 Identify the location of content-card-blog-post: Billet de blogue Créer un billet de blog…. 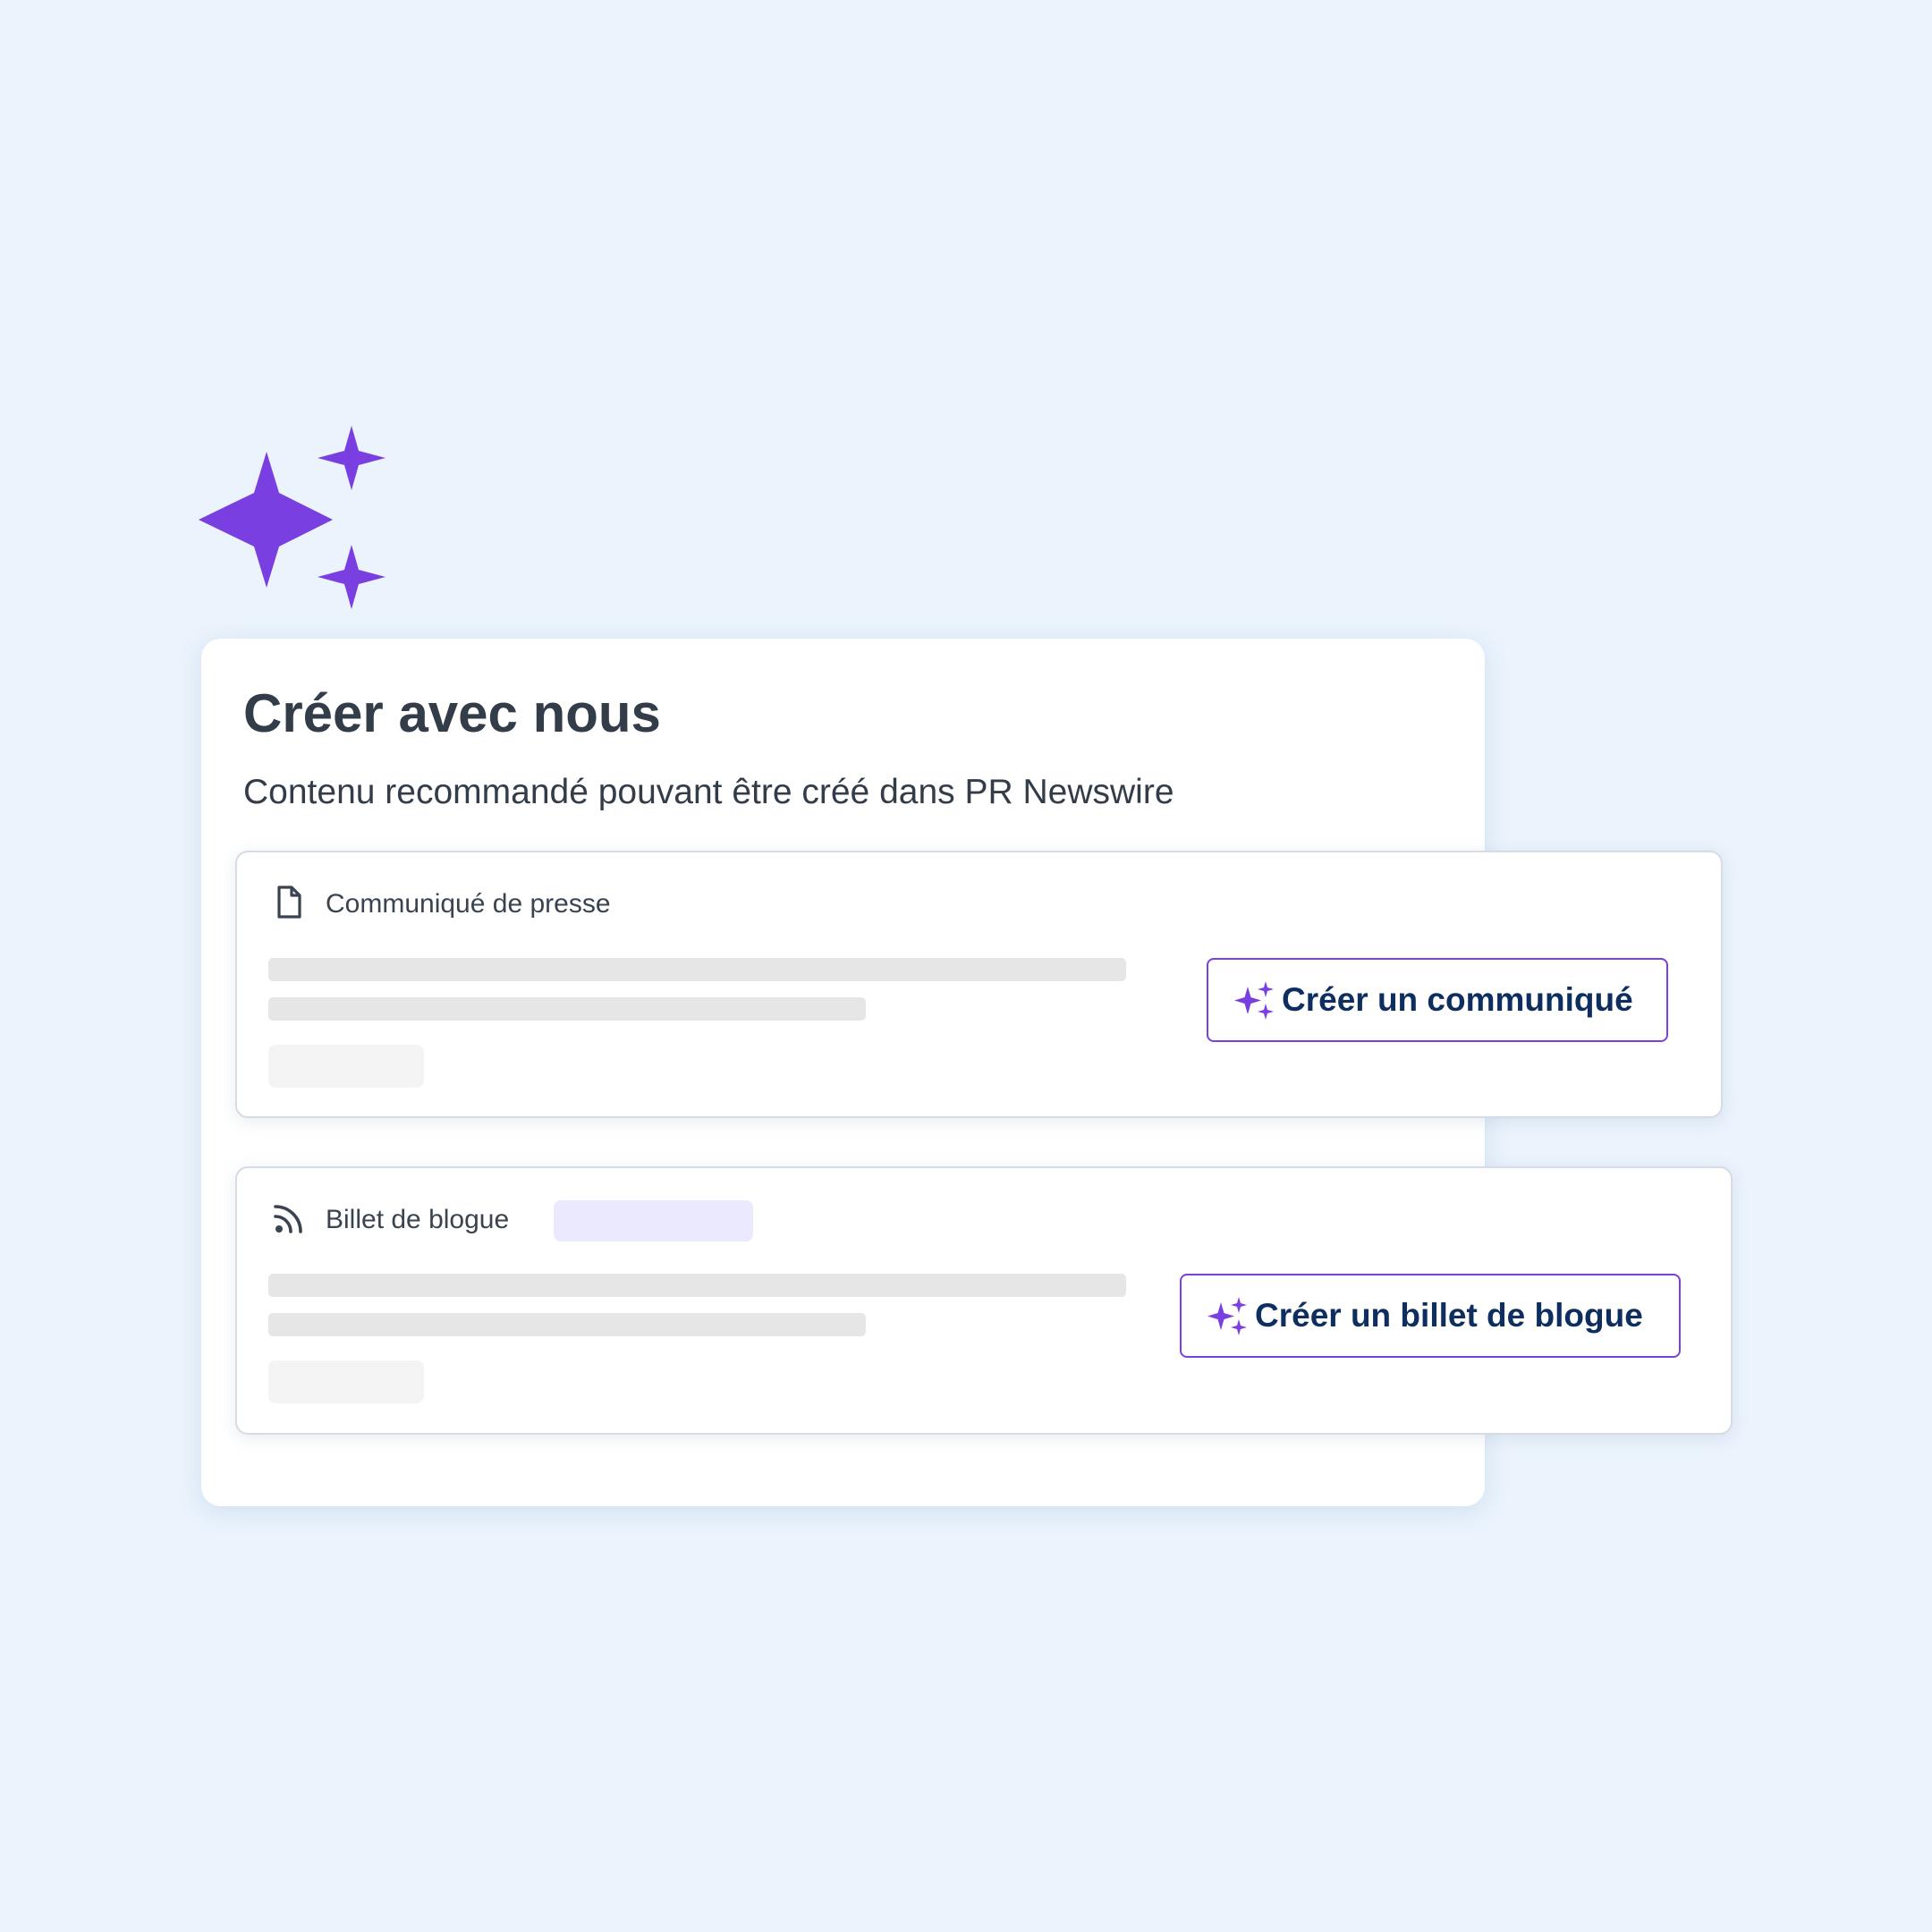
(984, 1300).